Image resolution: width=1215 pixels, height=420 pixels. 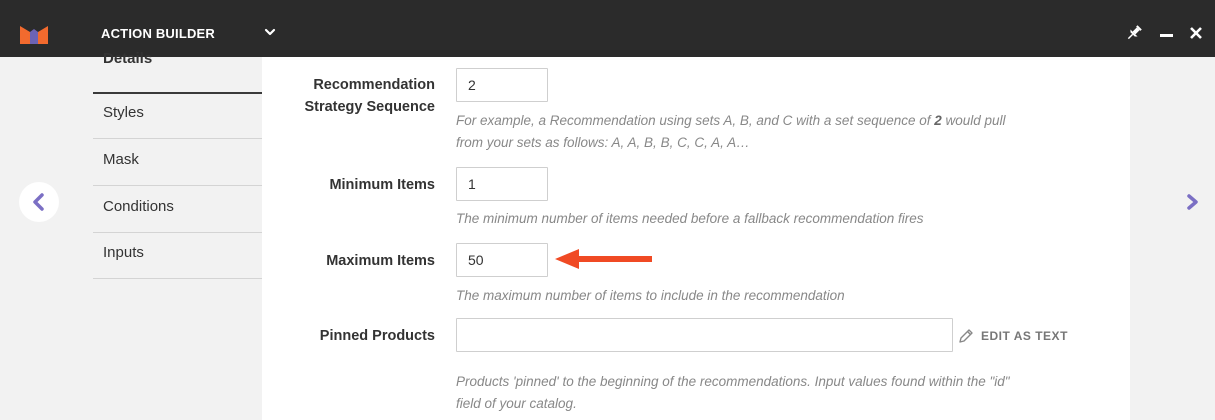 What do you see at coordinates (502, 85) in the screenshot?
I see `strategy-sequence-input: 2` at bounding box center [502, 85].